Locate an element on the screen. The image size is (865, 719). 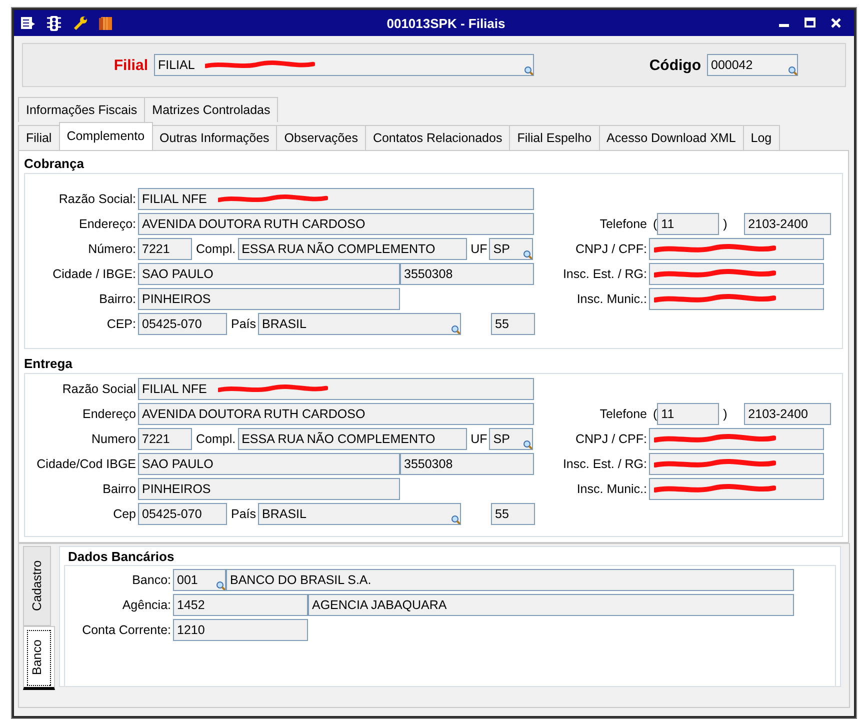
text-field: 1210 is located at coordinates (240, 630).